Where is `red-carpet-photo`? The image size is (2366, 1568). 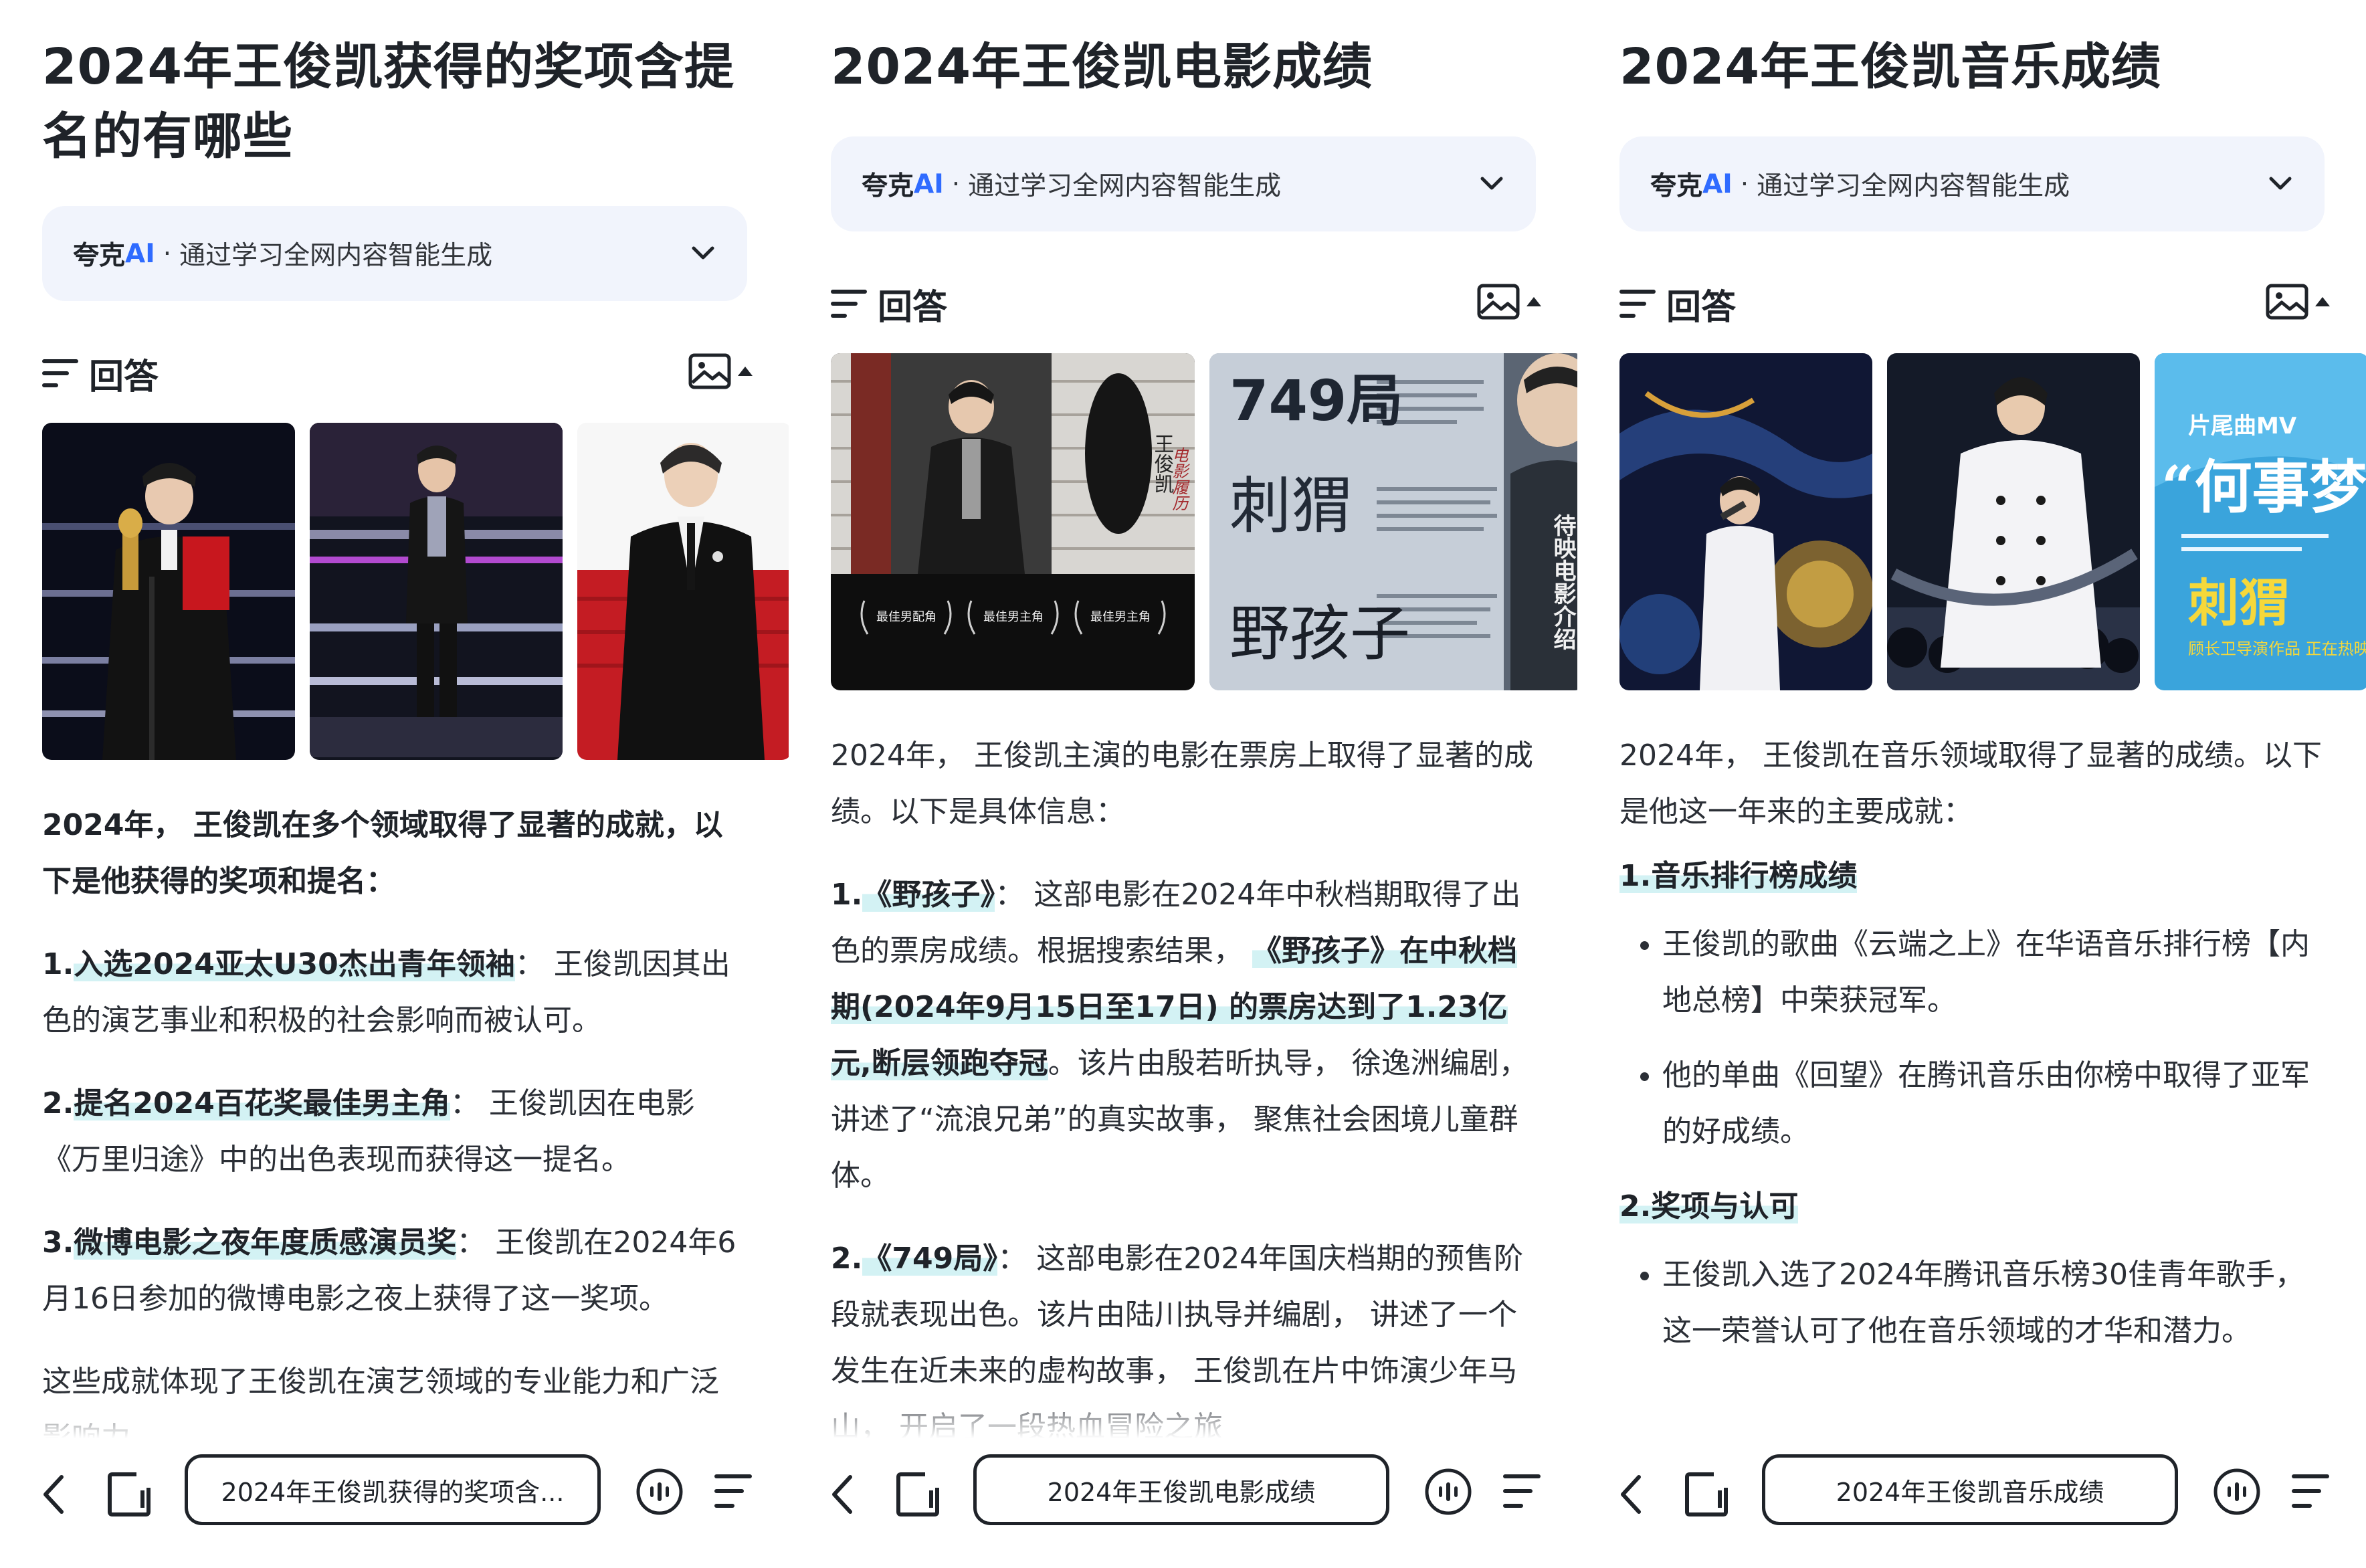
red-carpet-photo is located at coordinates (683, 591).